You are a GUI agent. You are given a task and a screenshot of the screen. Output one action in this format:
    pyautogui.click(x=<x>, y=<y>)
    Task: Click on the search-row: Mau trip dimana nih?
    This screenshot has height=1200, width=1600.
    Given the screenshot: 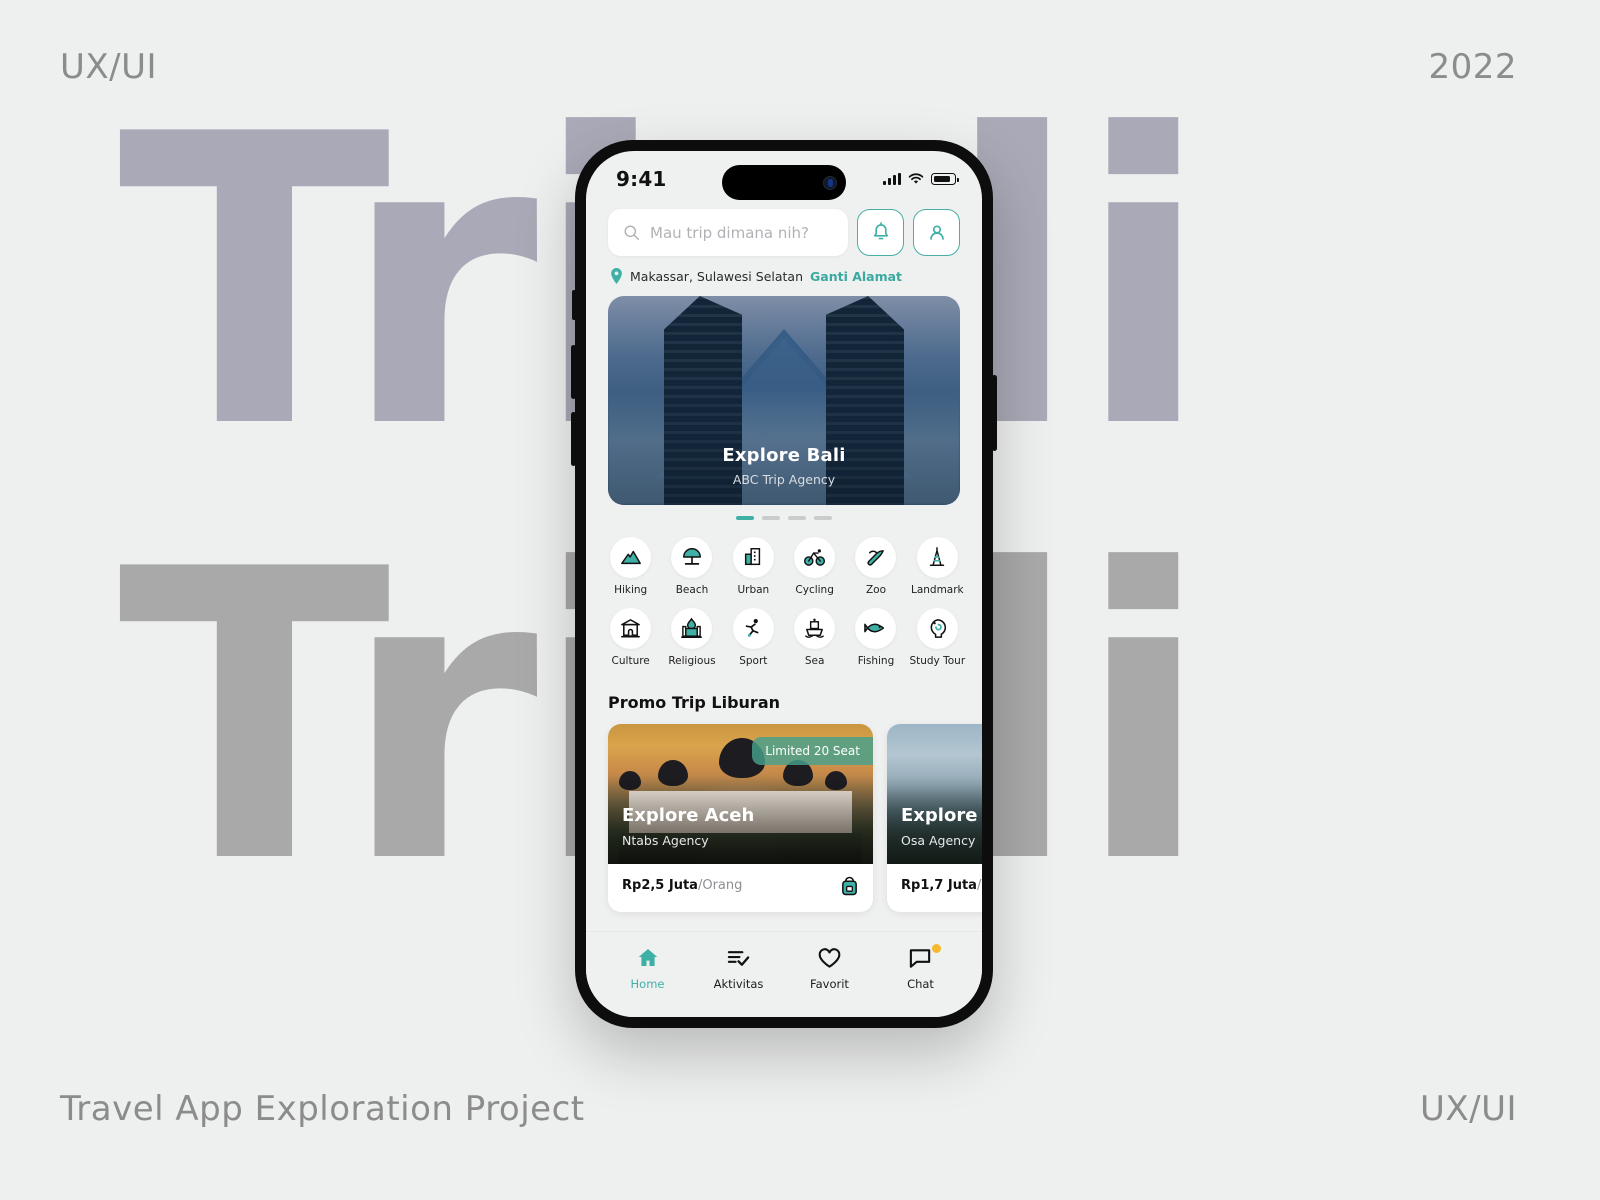 What is the action you would take?
    pyautogui.click(x=784, y=228)
    